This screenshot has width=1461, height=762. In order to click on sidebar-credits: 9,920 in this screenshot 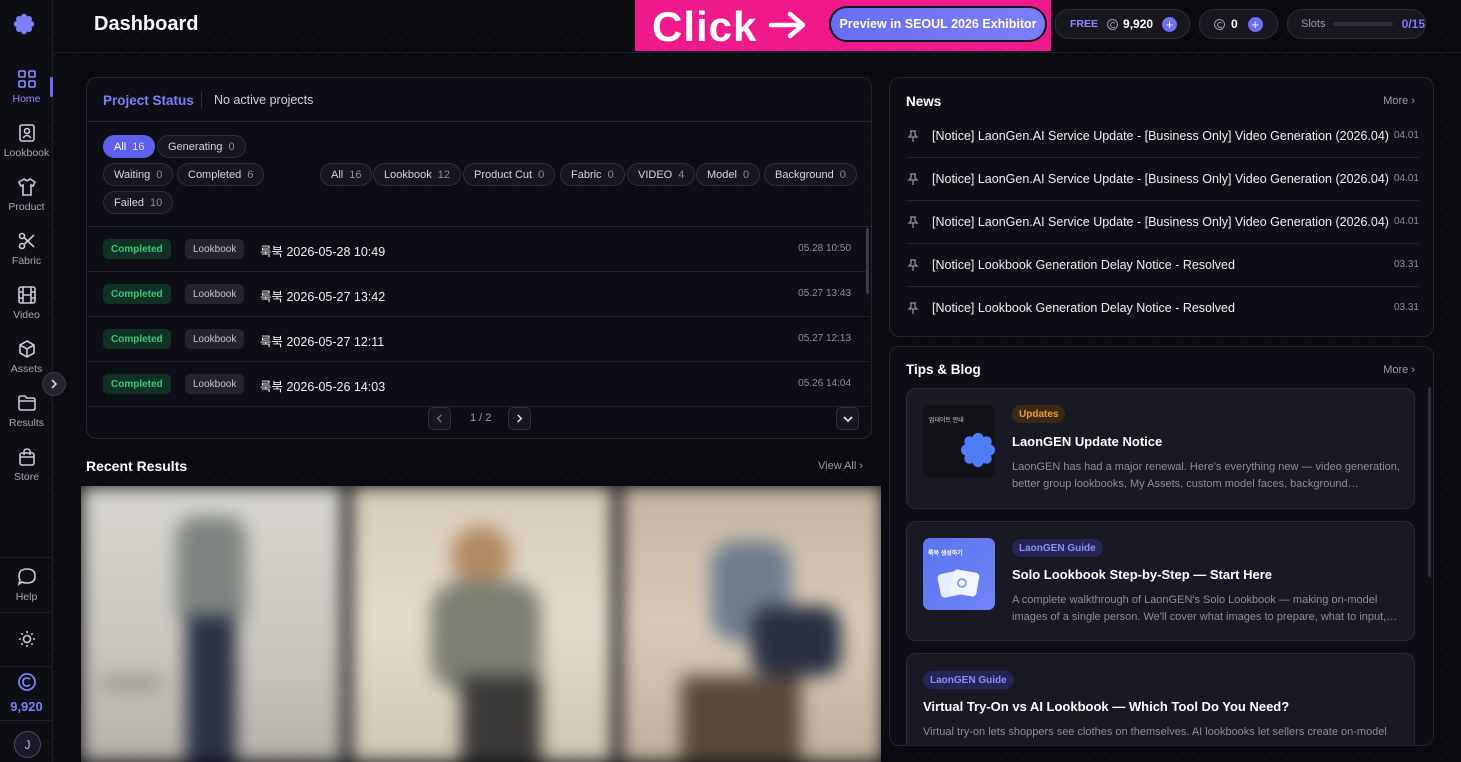, I will do `click(26, 693)`.